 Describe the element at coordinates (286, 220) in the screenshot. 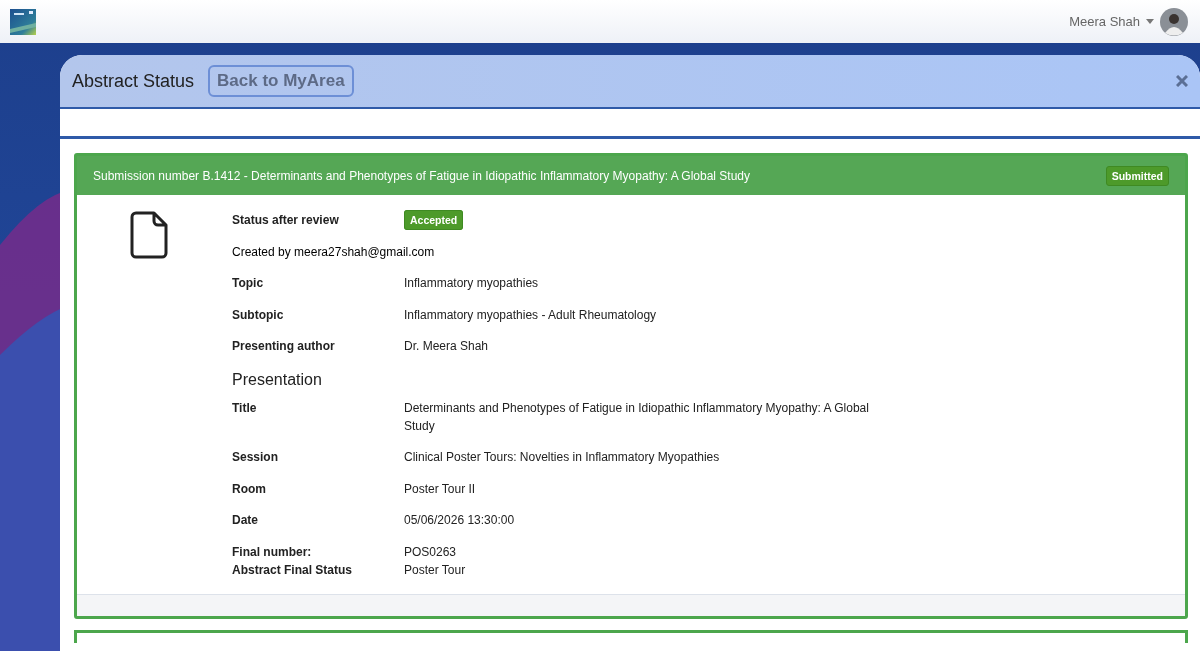

I see `field-label: Status after review` at that location.